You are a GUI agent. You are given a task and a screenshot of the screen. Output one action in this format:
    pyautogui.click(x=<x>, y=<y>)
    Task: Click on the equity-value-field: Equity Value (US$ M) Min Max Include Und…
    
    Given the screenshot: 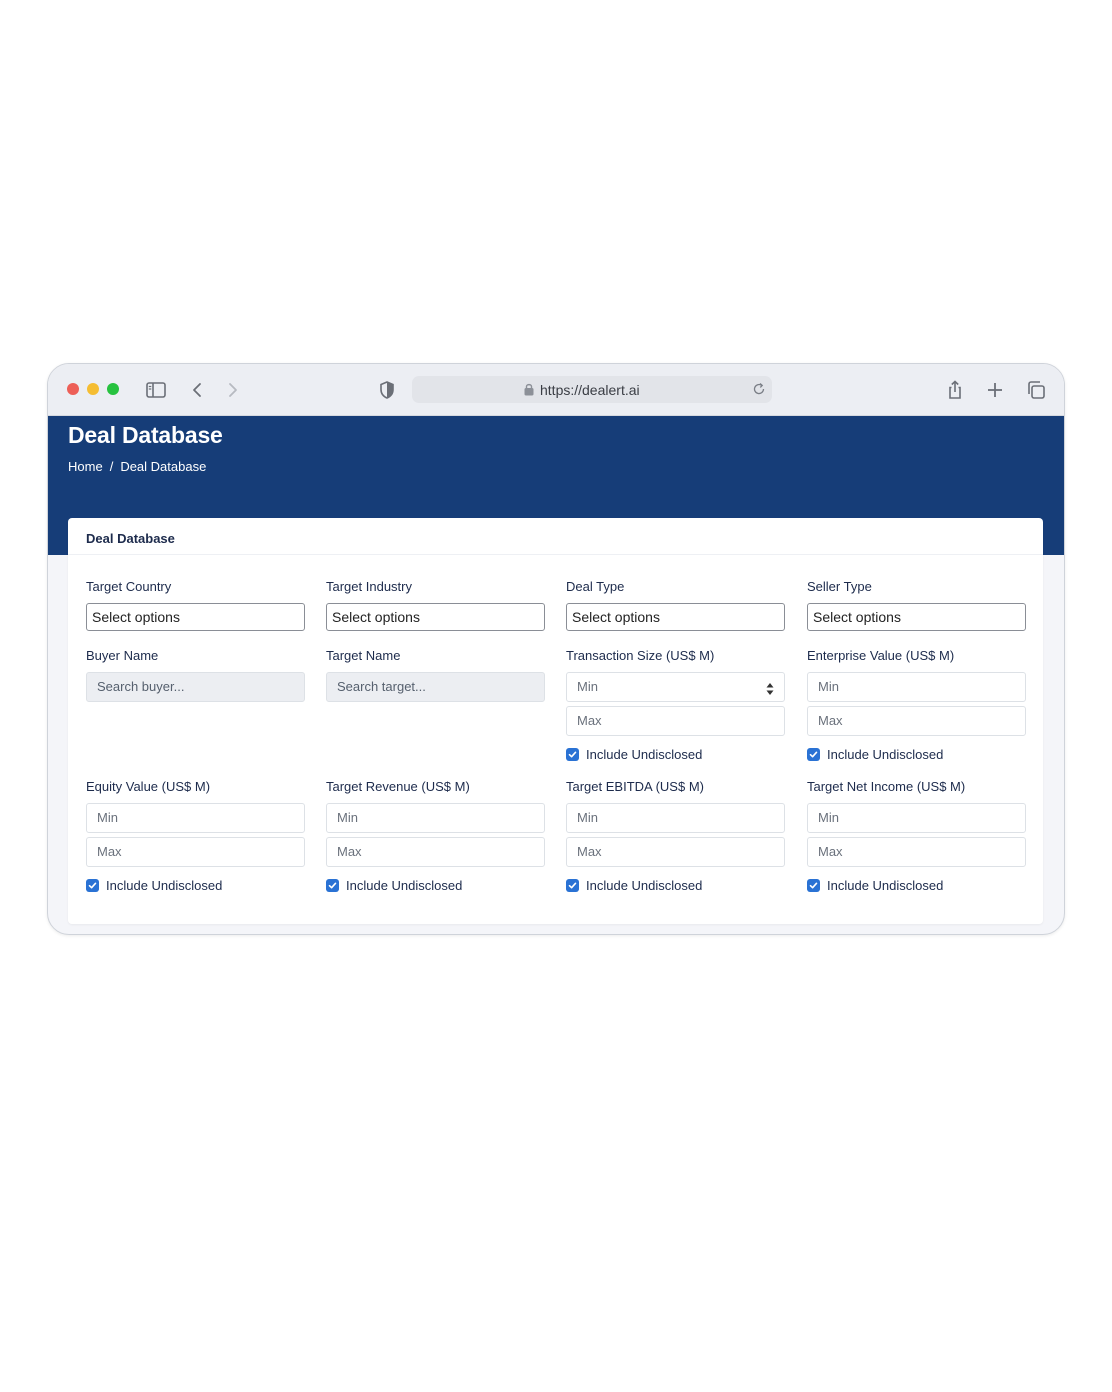 What is the action you would take?
    pyautogui.click(x=195, y=836)
    